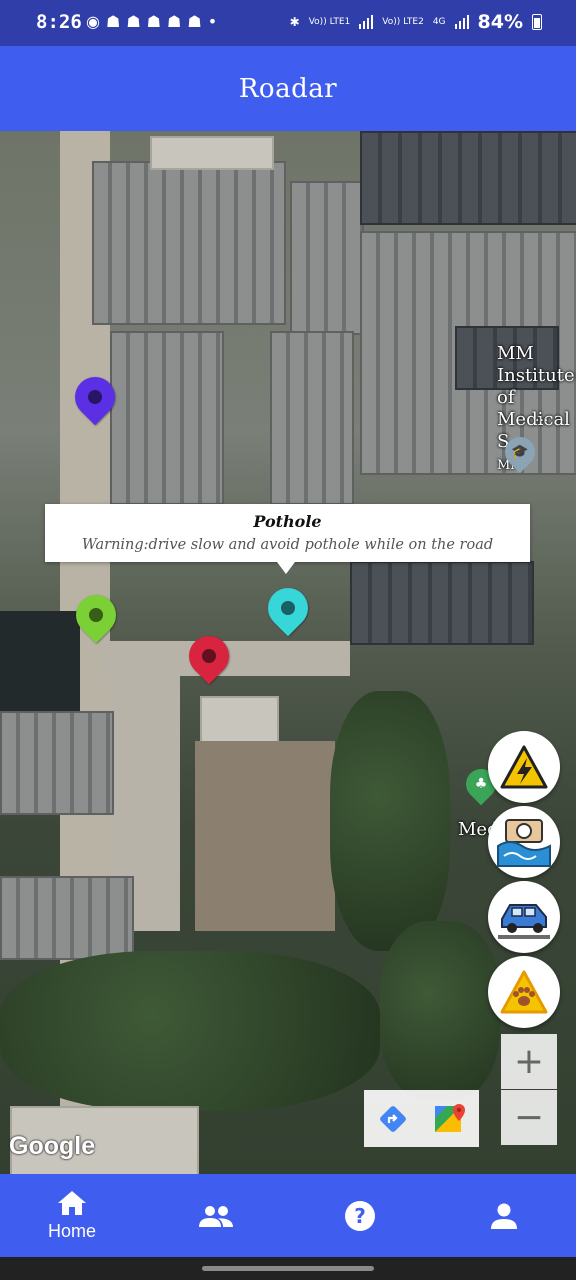 The width and height of the screenshot is (576, 1280). I want to click on directions-button, so click(392, 1118).